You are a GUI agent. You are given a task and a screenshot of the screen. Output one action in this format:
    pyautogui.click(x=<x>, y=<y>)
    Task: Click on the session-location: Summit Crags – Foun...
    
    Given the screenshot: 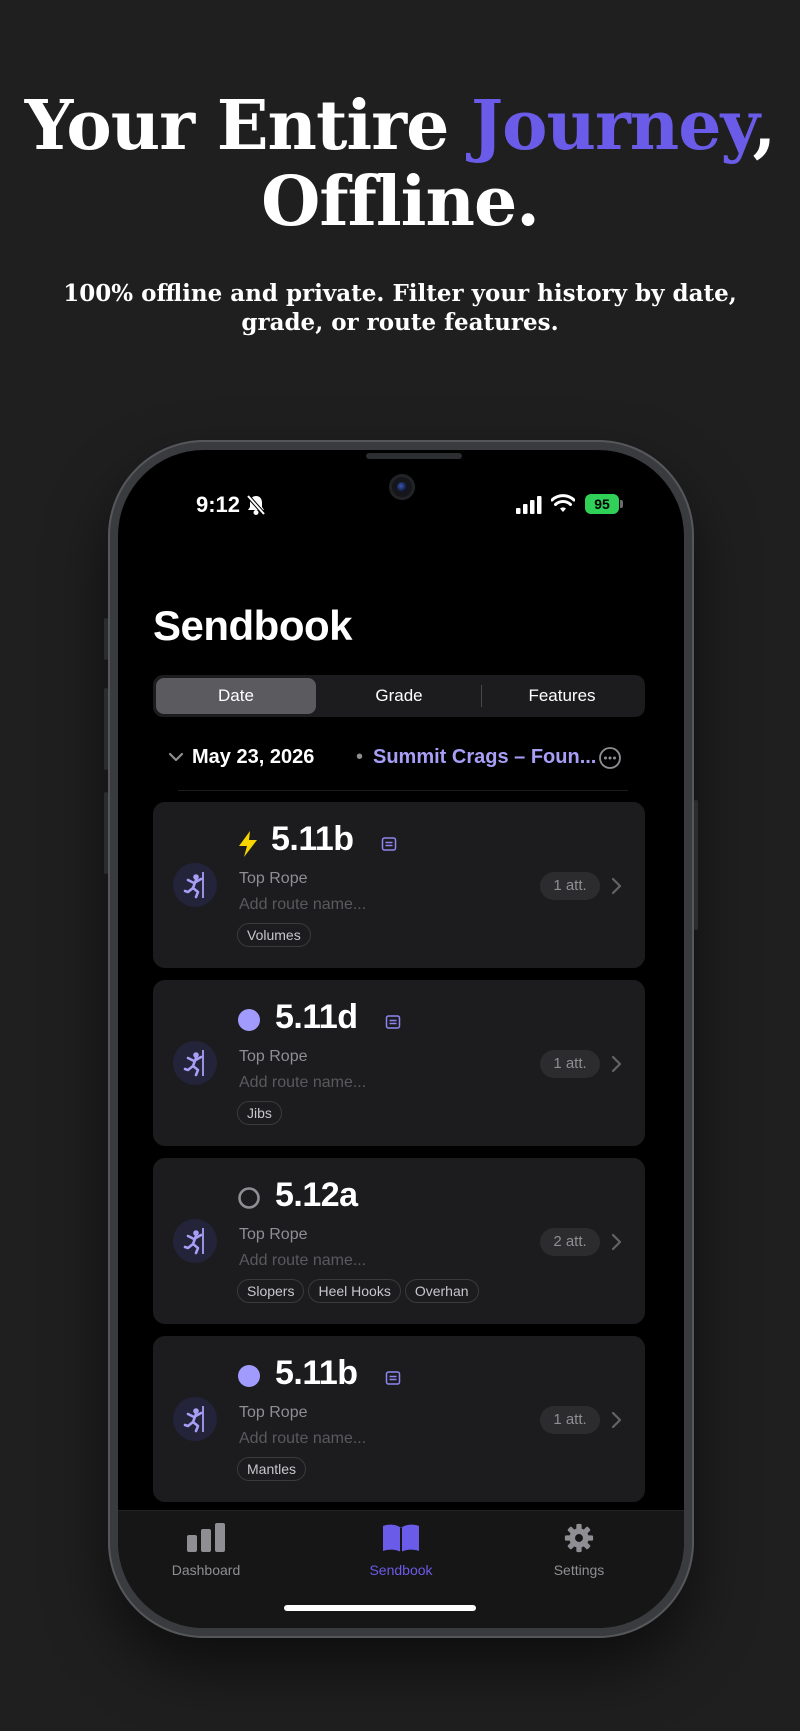 What is the action you would take?
    pyautogui.click(x=484, y=757)
    